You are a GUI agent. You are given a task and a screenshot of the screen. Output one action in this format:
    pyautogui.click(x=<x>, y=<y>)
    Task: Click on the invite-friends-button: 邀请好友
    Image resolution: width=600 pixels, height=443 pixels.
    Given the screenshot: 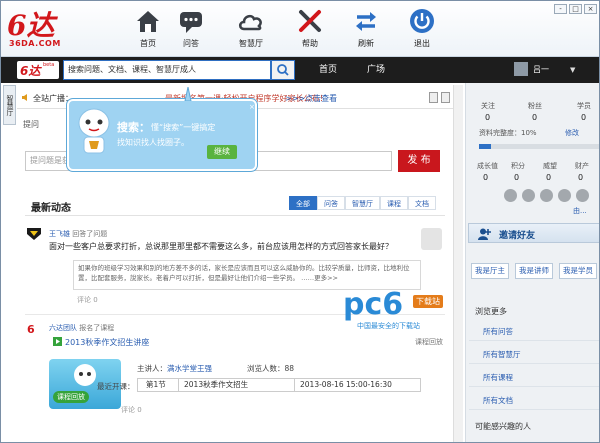 What is the action you would take?
    pyautogui.click(x=533, y=233)
    